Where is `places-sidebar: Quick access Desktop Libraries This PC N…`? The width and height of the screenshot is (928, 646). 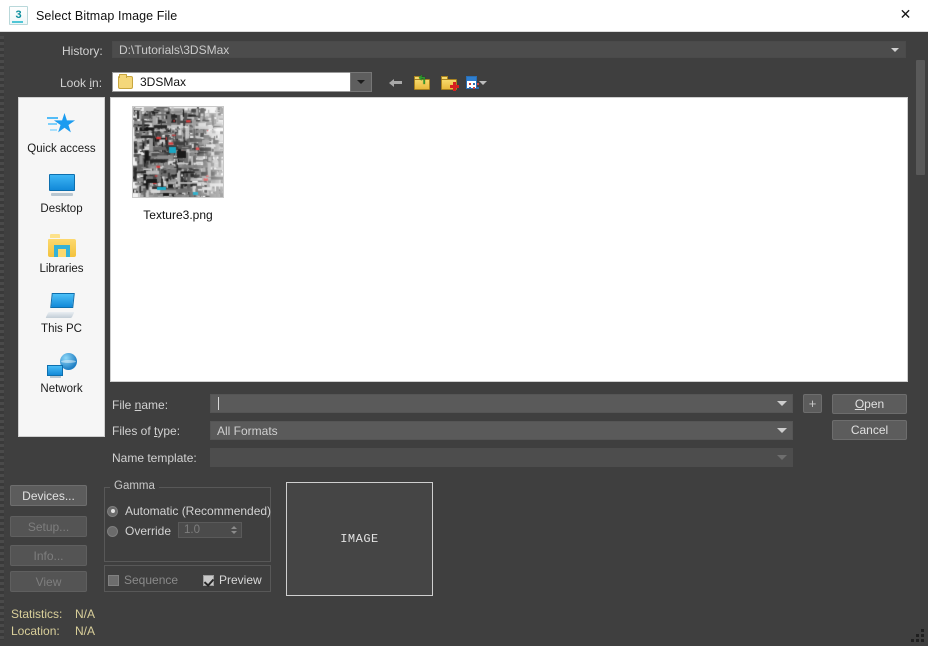 places-sidebar: Quick access Desktop Libraries This PC N… is located at coordinates (61, 267).